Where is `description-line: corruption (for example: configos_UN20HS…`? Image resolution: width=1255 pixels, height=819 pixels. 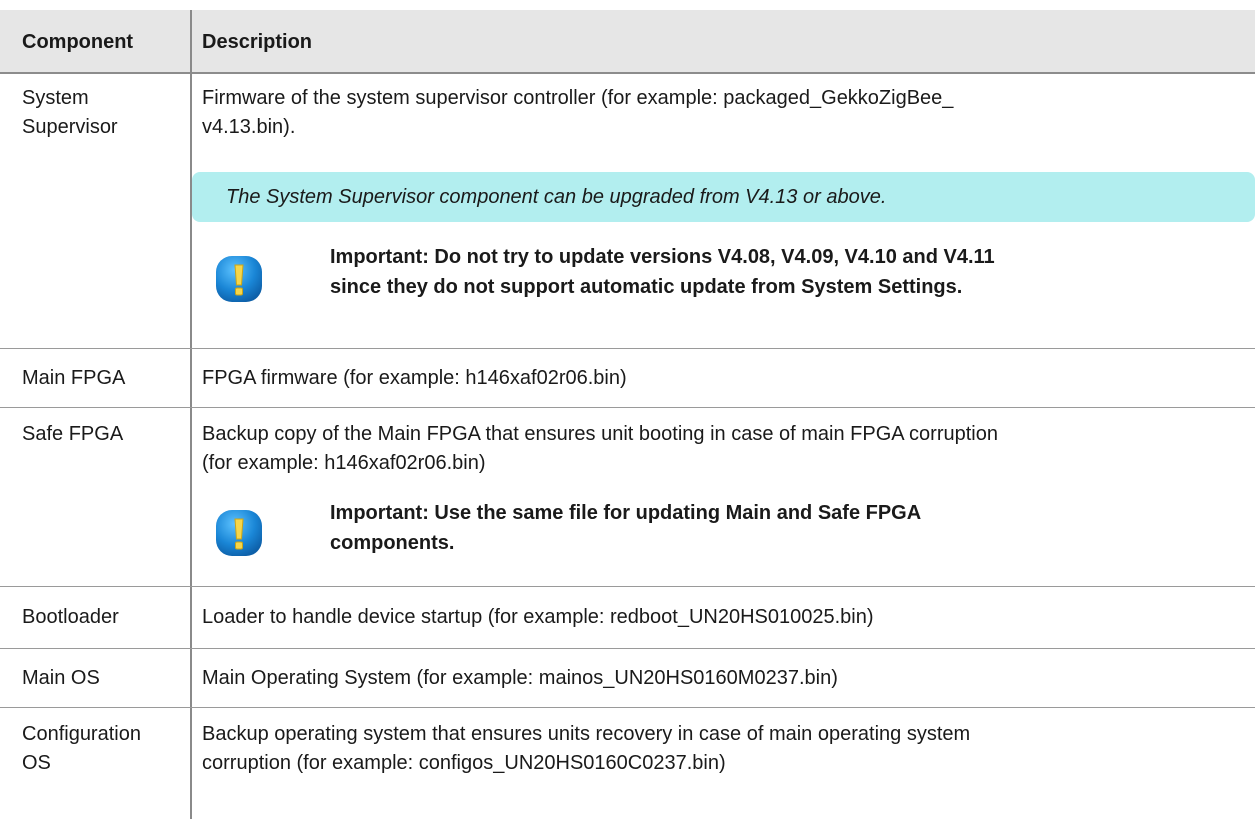 description-line: corruption (for example: configos_UN20HS… is located at coordinates (464, 763).